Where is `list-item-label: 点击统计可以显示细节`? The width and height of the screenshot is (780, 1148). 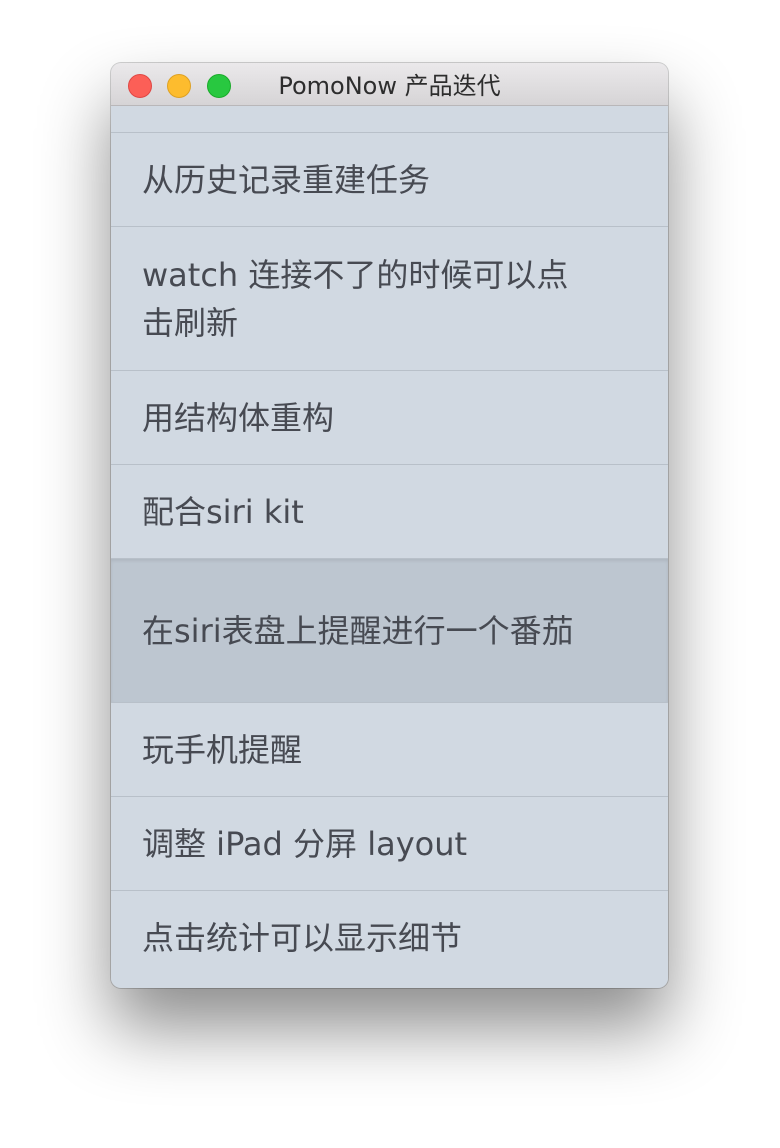
list-item-label: 点击统计可以显示细节 is located at coordinates (302, 938).